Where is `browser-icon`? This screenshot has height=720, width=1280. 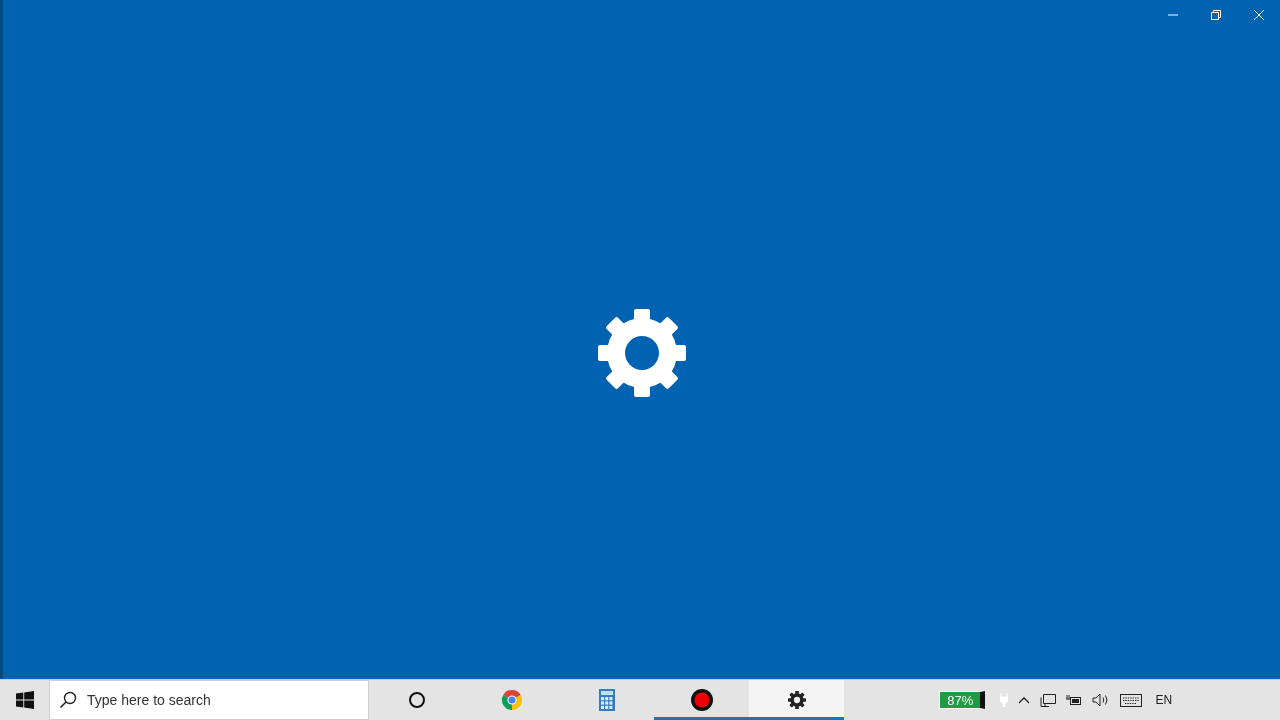 browser-icon is located at coordinates (511, 700).